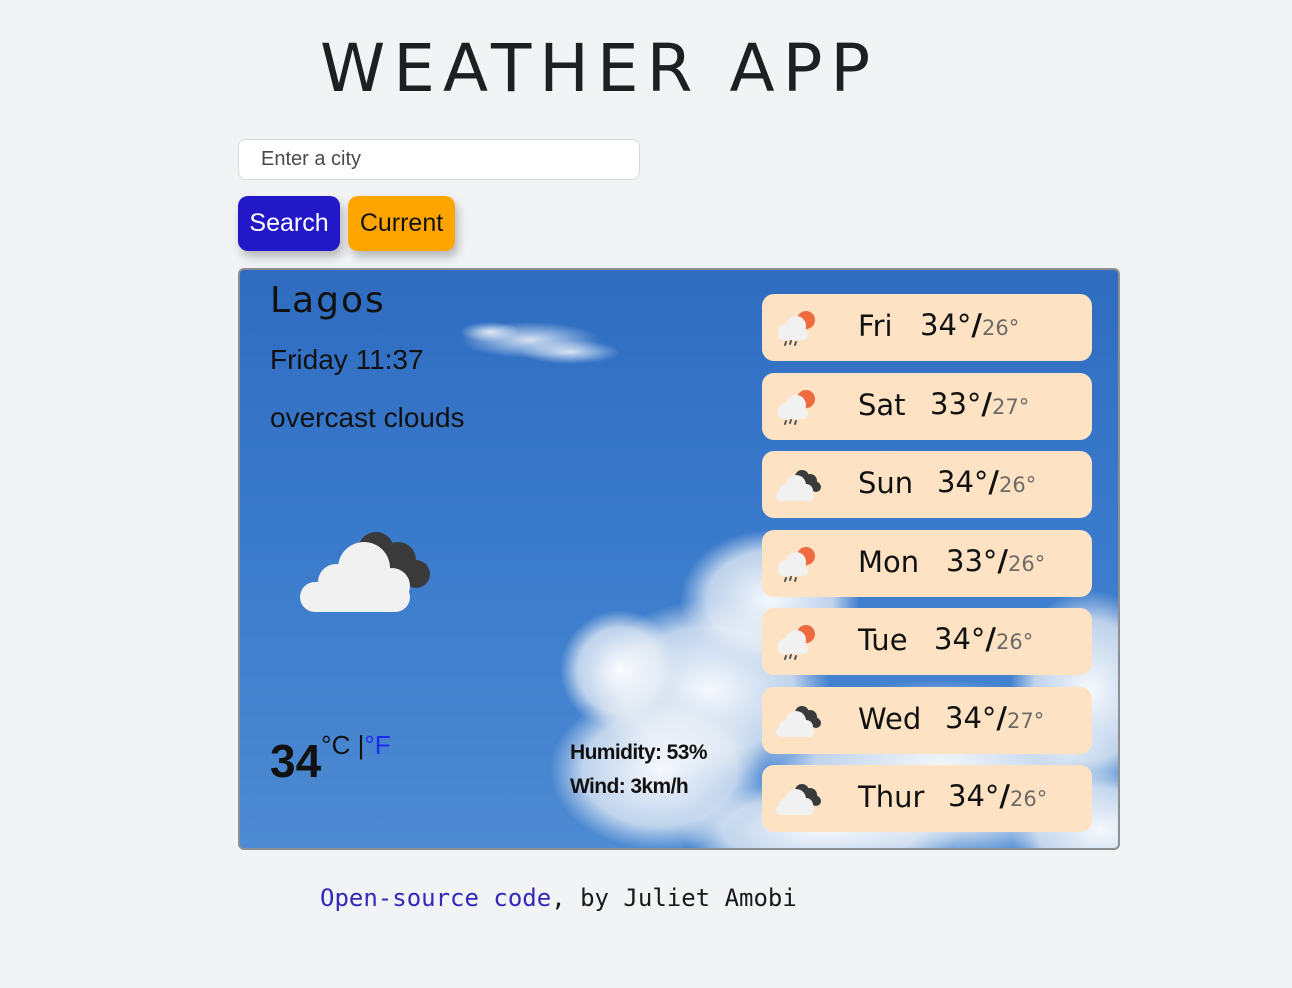 The width and height of the screenshot is (1292, 988). I want to click on date-time: Friday 11:37, so click(347, 359).